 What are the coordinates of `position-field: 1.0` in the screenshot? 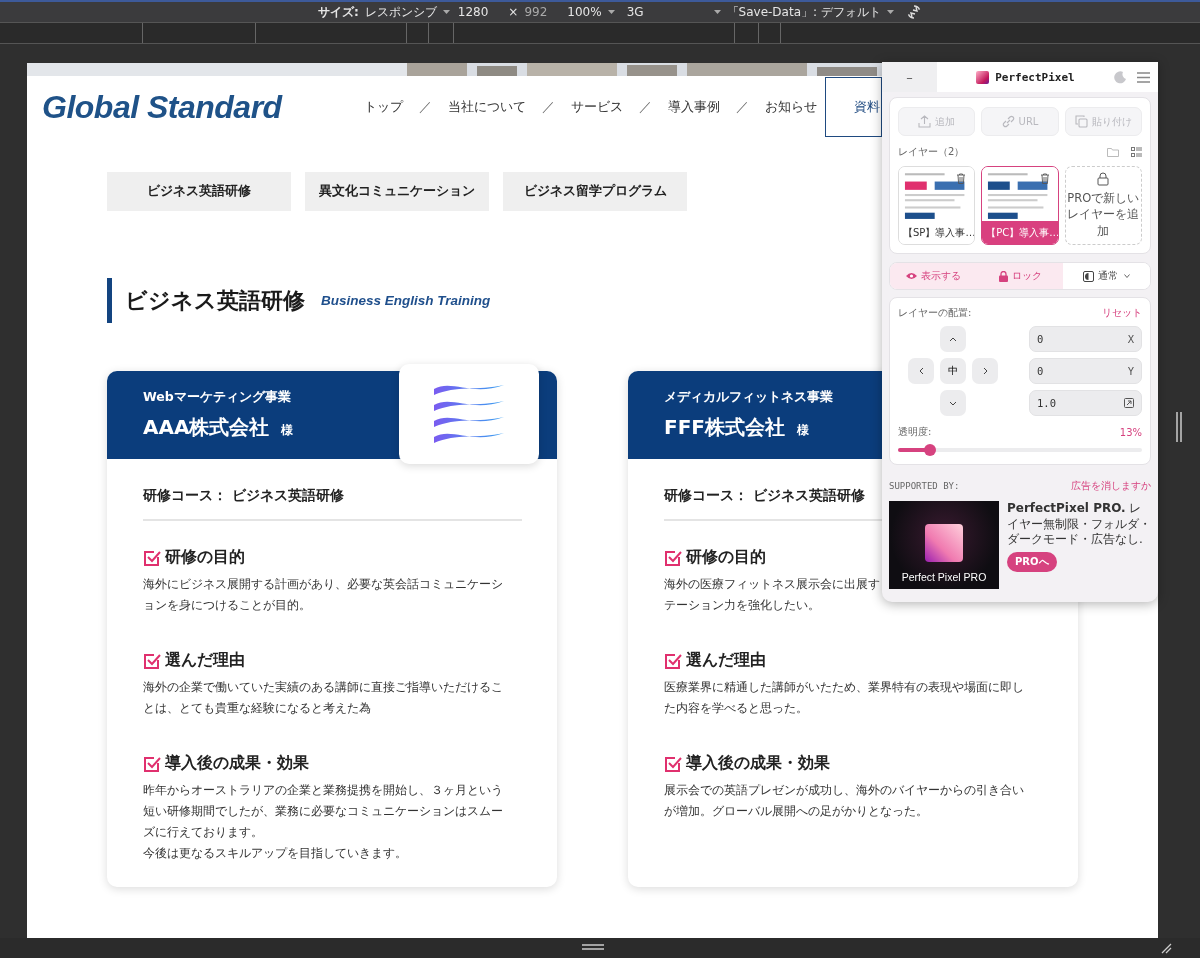 It's located at (1085, 403).